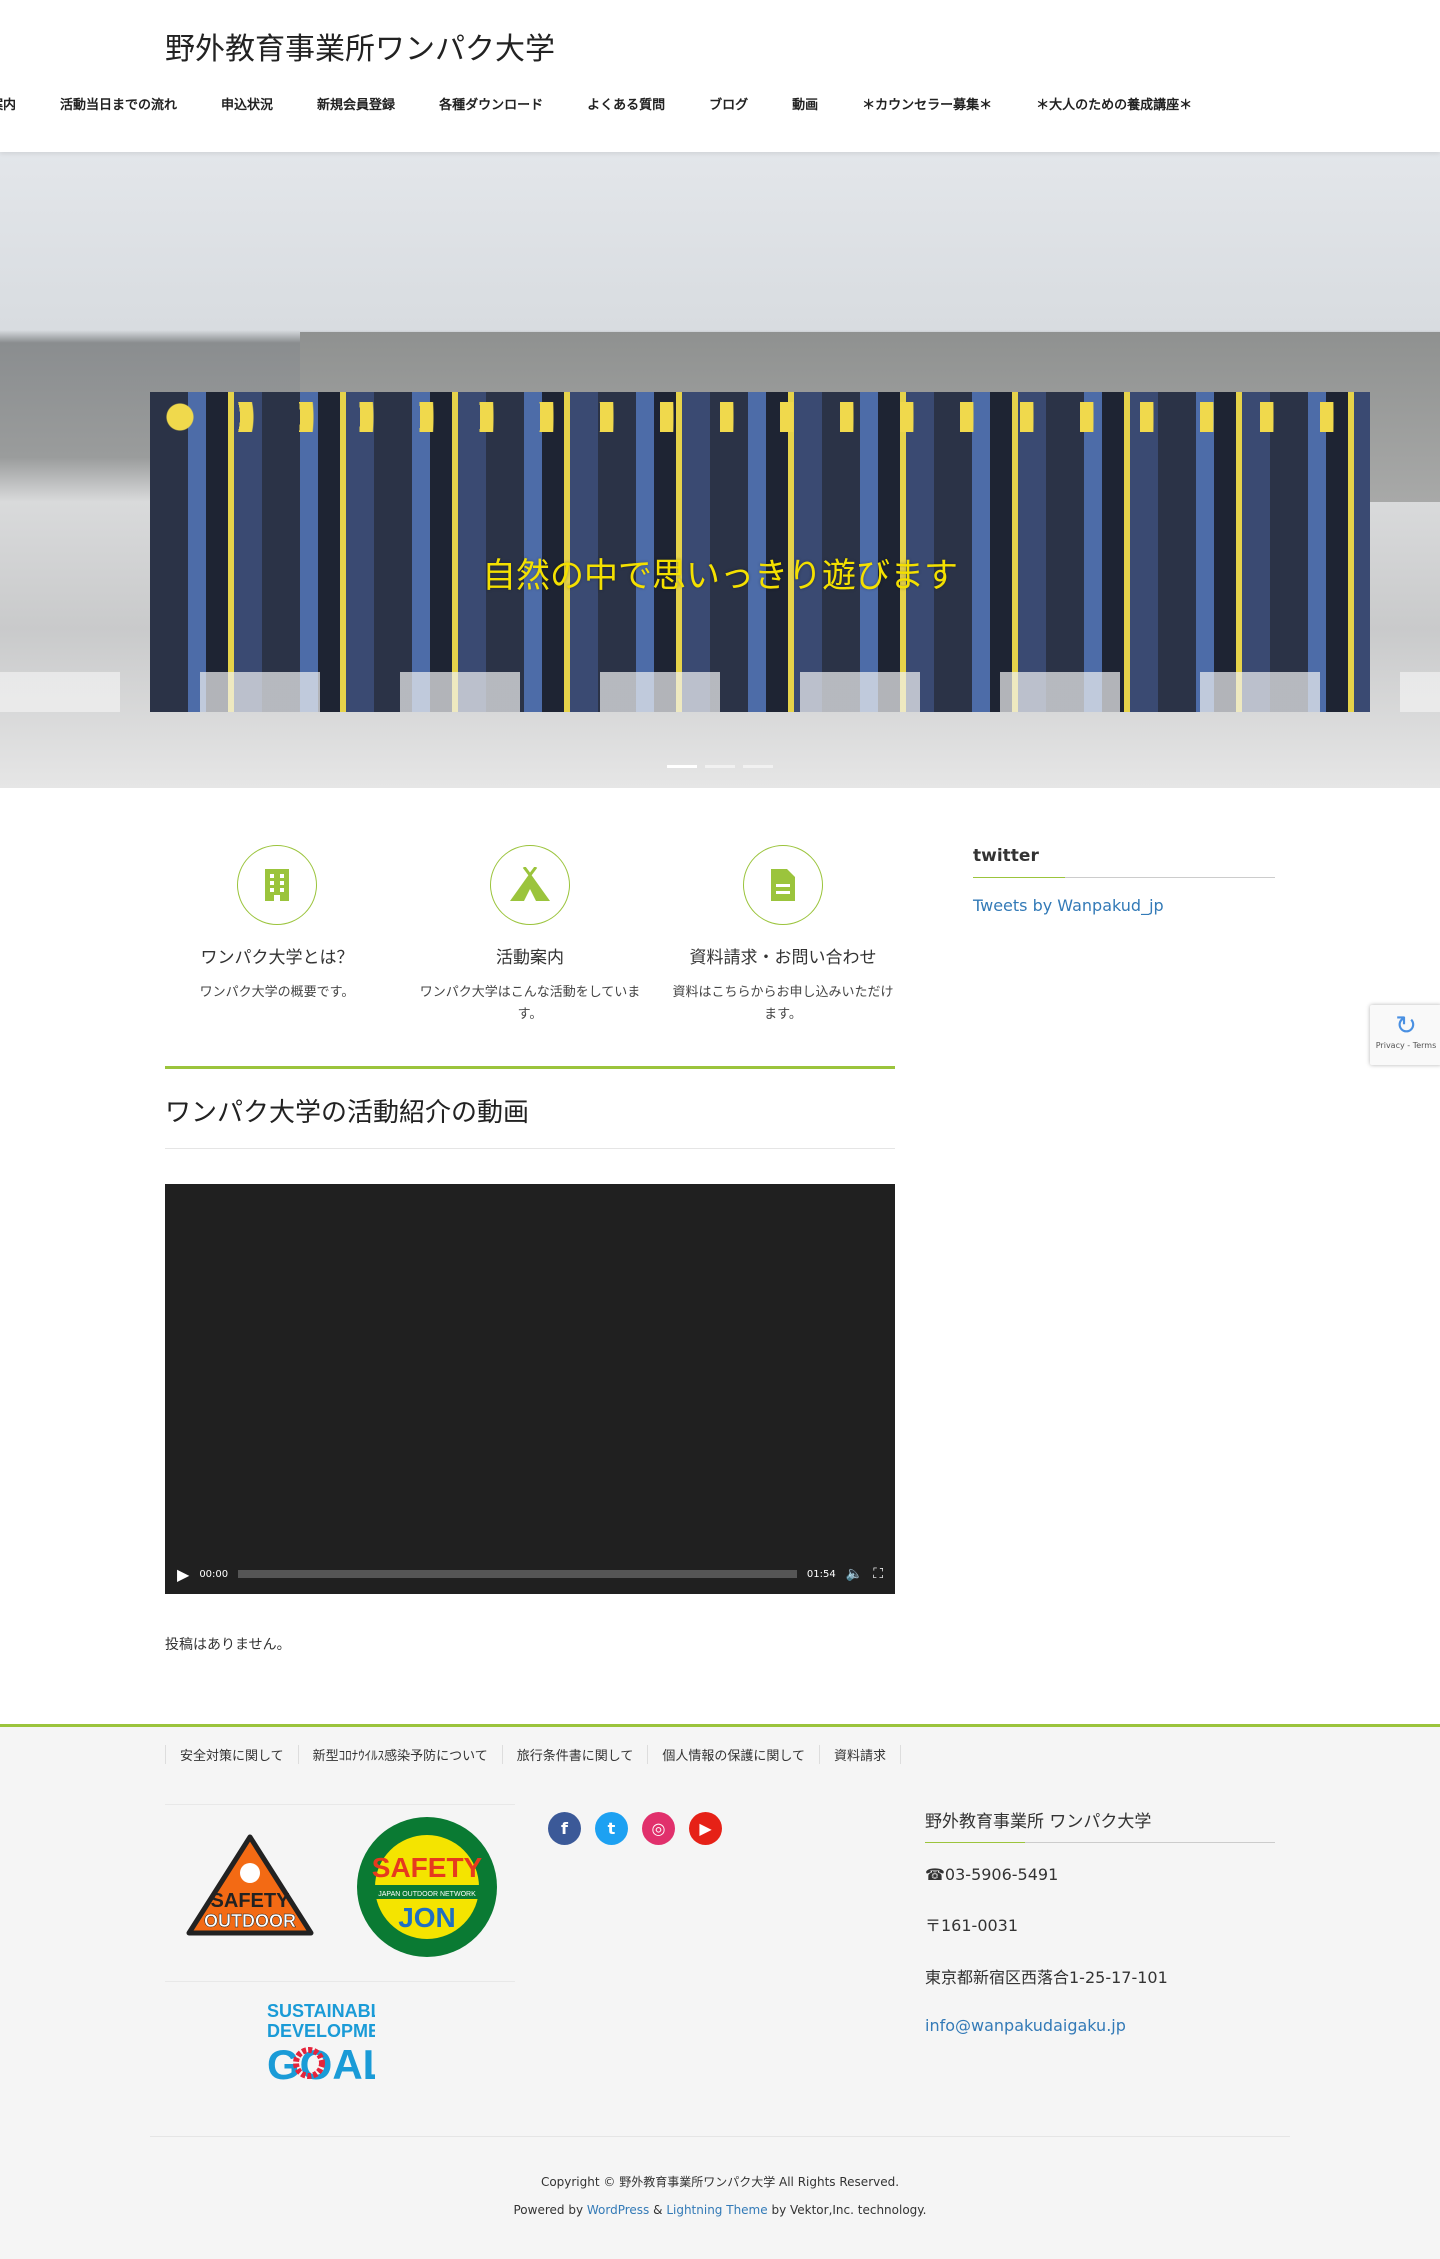  Describe the element at coordinates (658, 2210) in the screenshot. I see `powered-amp: &` at that location.